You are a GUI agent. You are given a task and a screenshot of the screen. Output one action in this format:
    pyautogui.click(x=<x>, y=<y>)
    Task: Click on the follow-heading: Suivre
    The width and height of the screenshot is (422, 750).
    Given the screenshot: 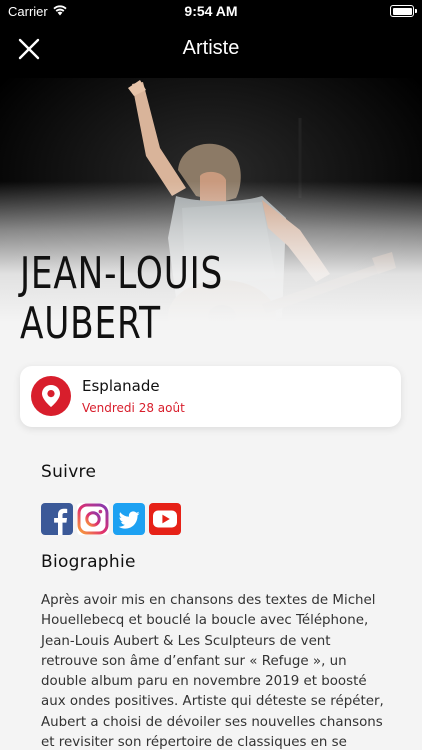 What is the action you would take?
    pyautogui.click(x=69, y=472)
    